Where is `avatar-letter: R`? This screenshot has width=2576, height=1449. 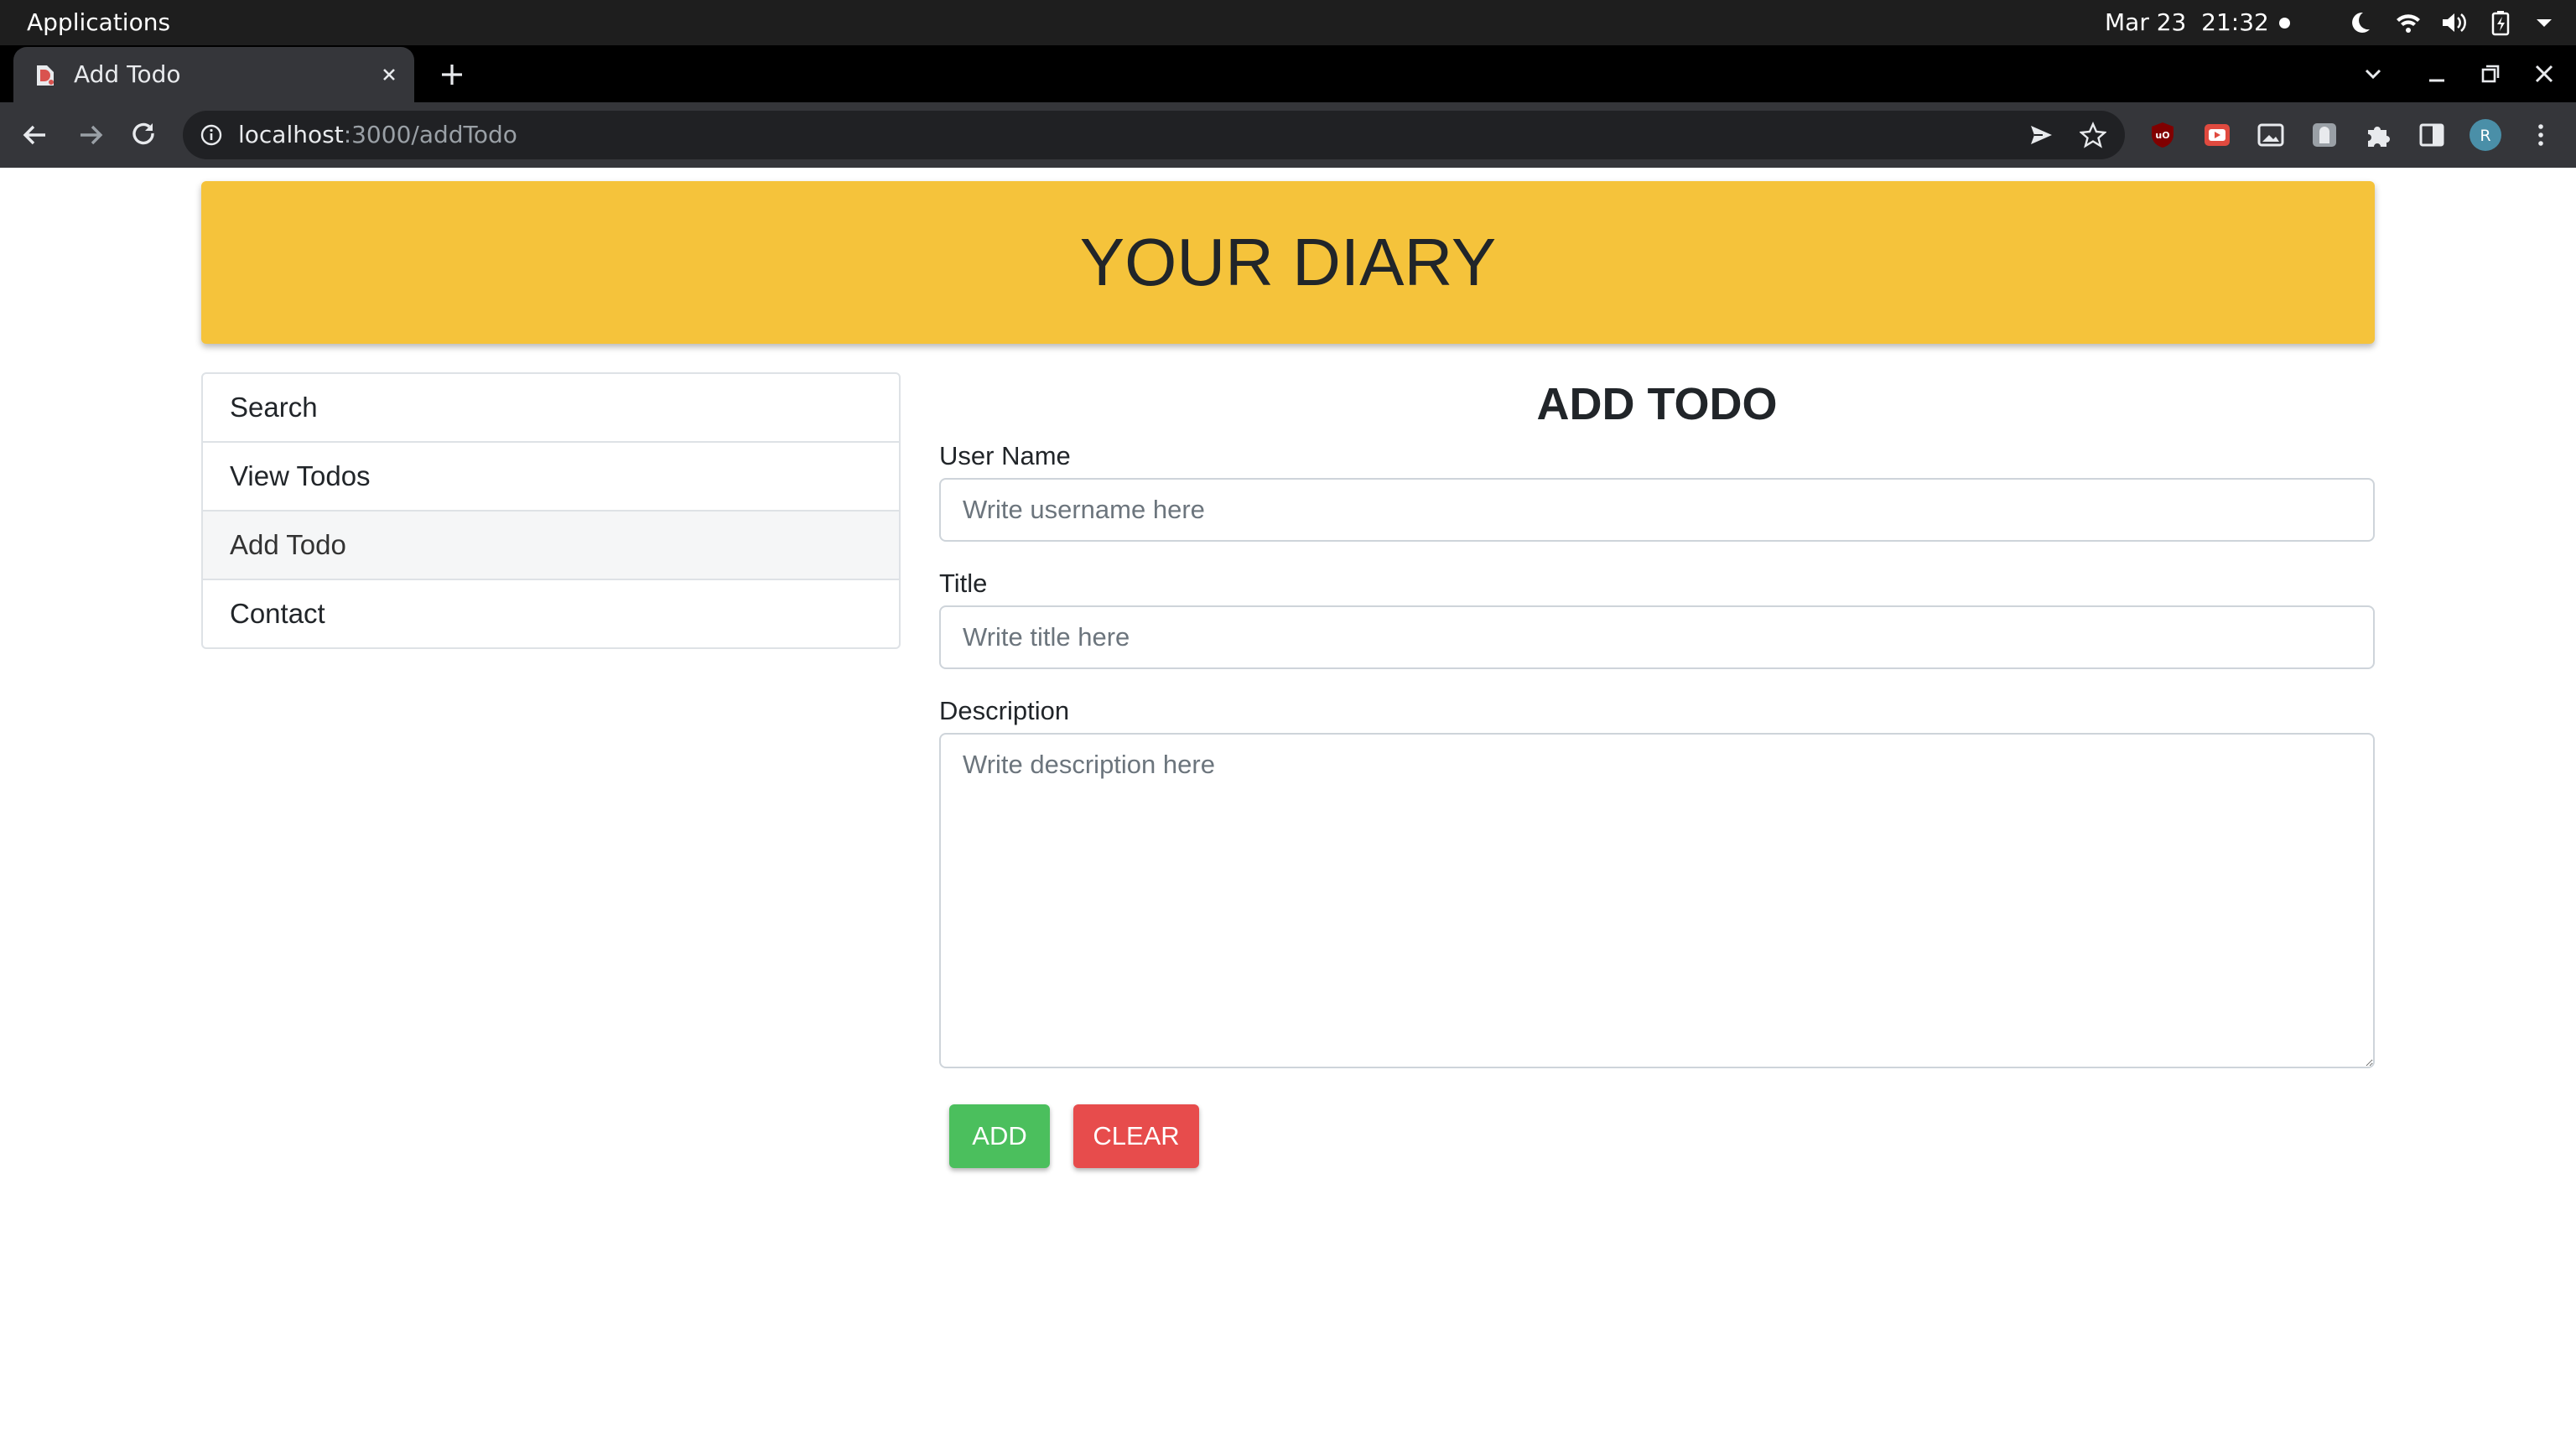 avatar-letter: R is located at coordinates (2485, 136).